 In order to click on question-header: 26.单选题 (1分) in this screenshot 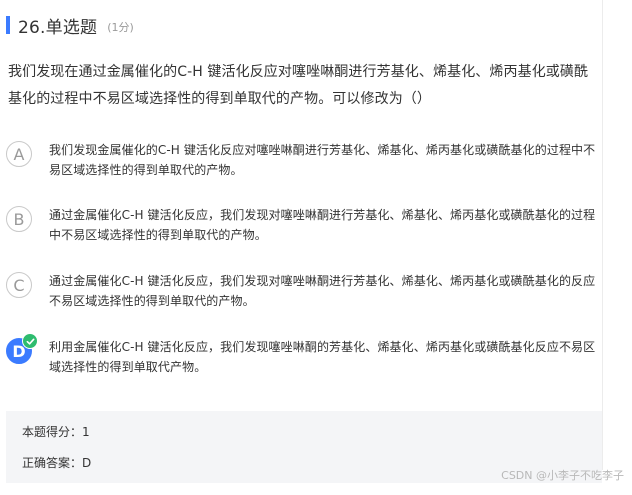, I will do `click(70, 26)`.